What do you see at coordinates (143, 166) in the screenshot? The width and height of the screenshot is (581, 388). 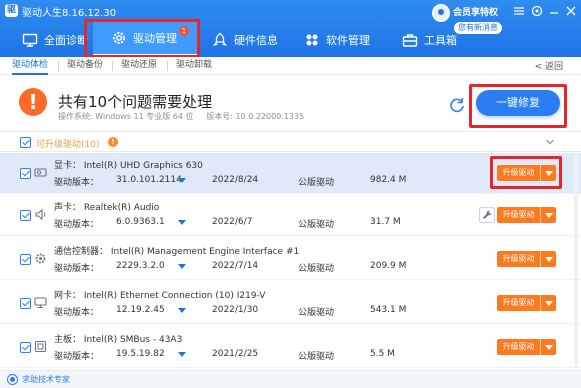 I see `device-name: Intel(R) UHD Graphics 630` at bounding box center [143, 166].